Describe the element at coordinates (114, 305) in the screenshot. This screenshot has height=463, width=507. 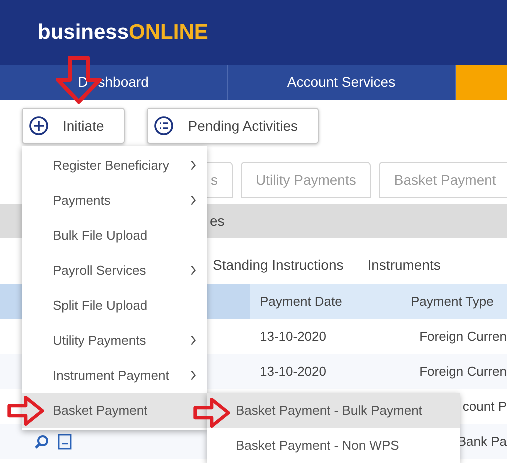
I see `menu-item: Split File Upload` at that location.